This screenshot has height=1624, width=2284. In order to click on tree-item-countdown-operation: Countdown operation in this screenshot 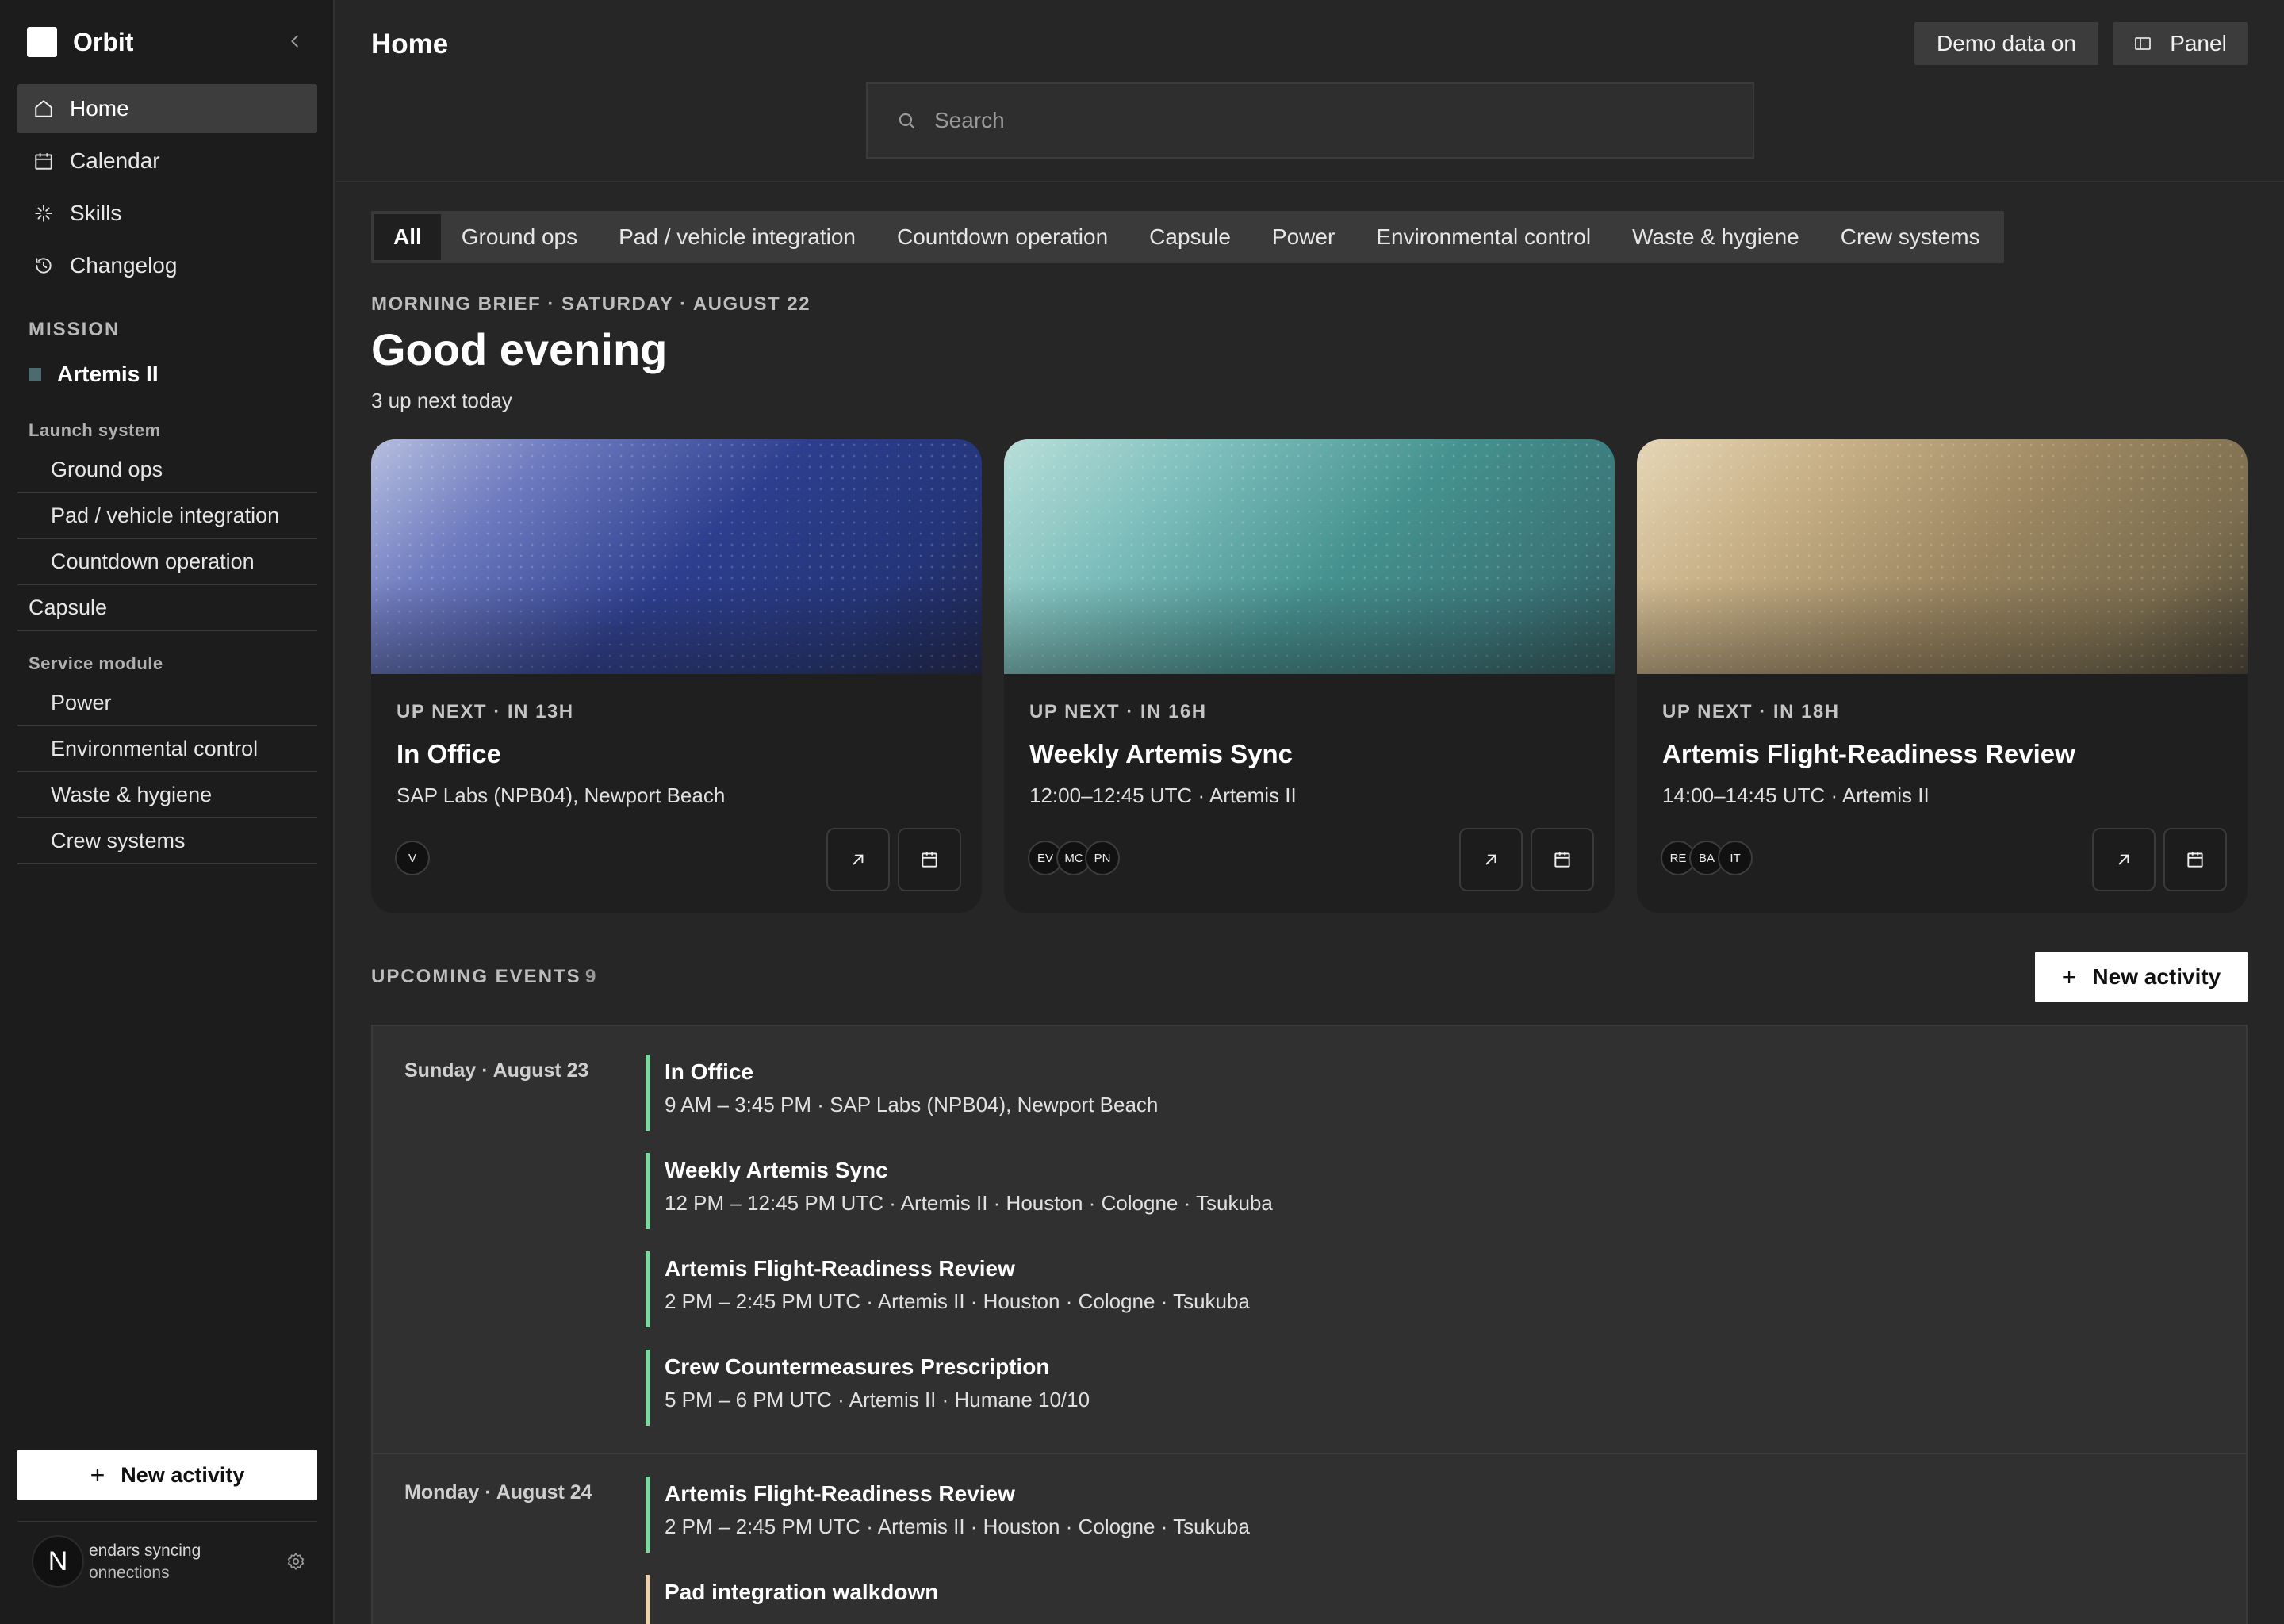, I will do `click(167, 562)`.